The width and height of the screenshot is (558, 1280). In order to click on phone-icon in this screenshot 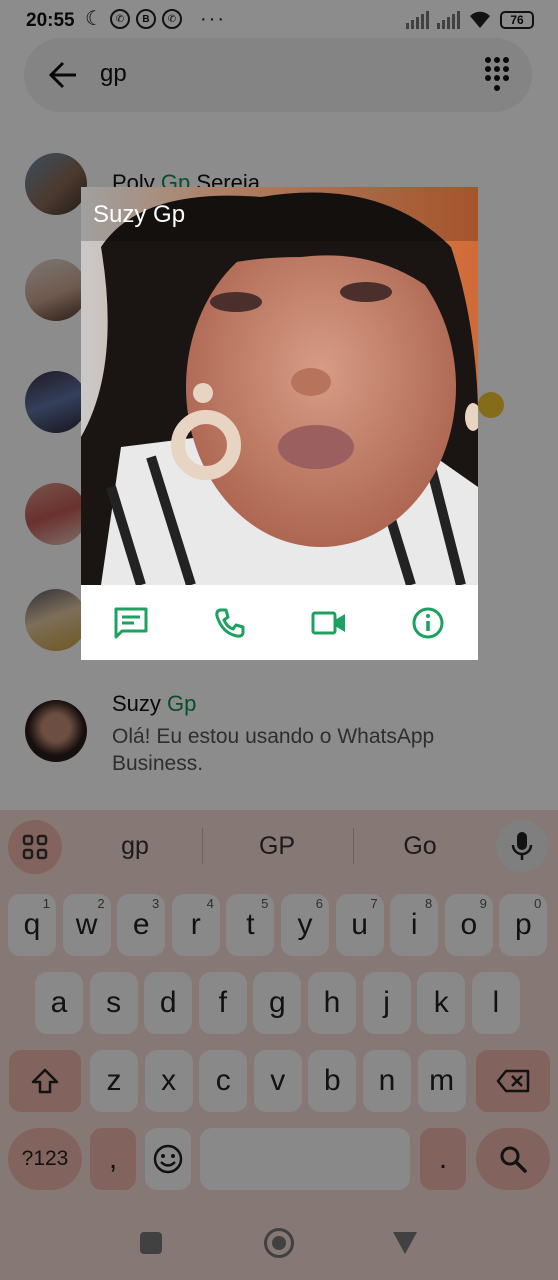, I will do `click(230, 623)`.